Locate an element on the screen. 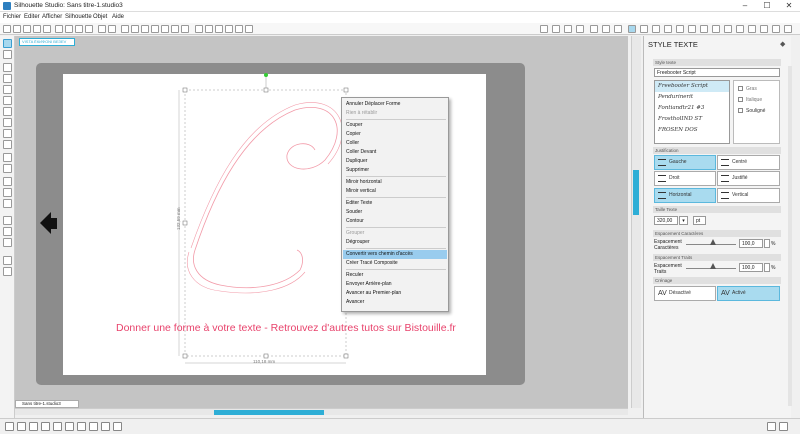  zoom-in-icon is located at coordinates (145, 29).